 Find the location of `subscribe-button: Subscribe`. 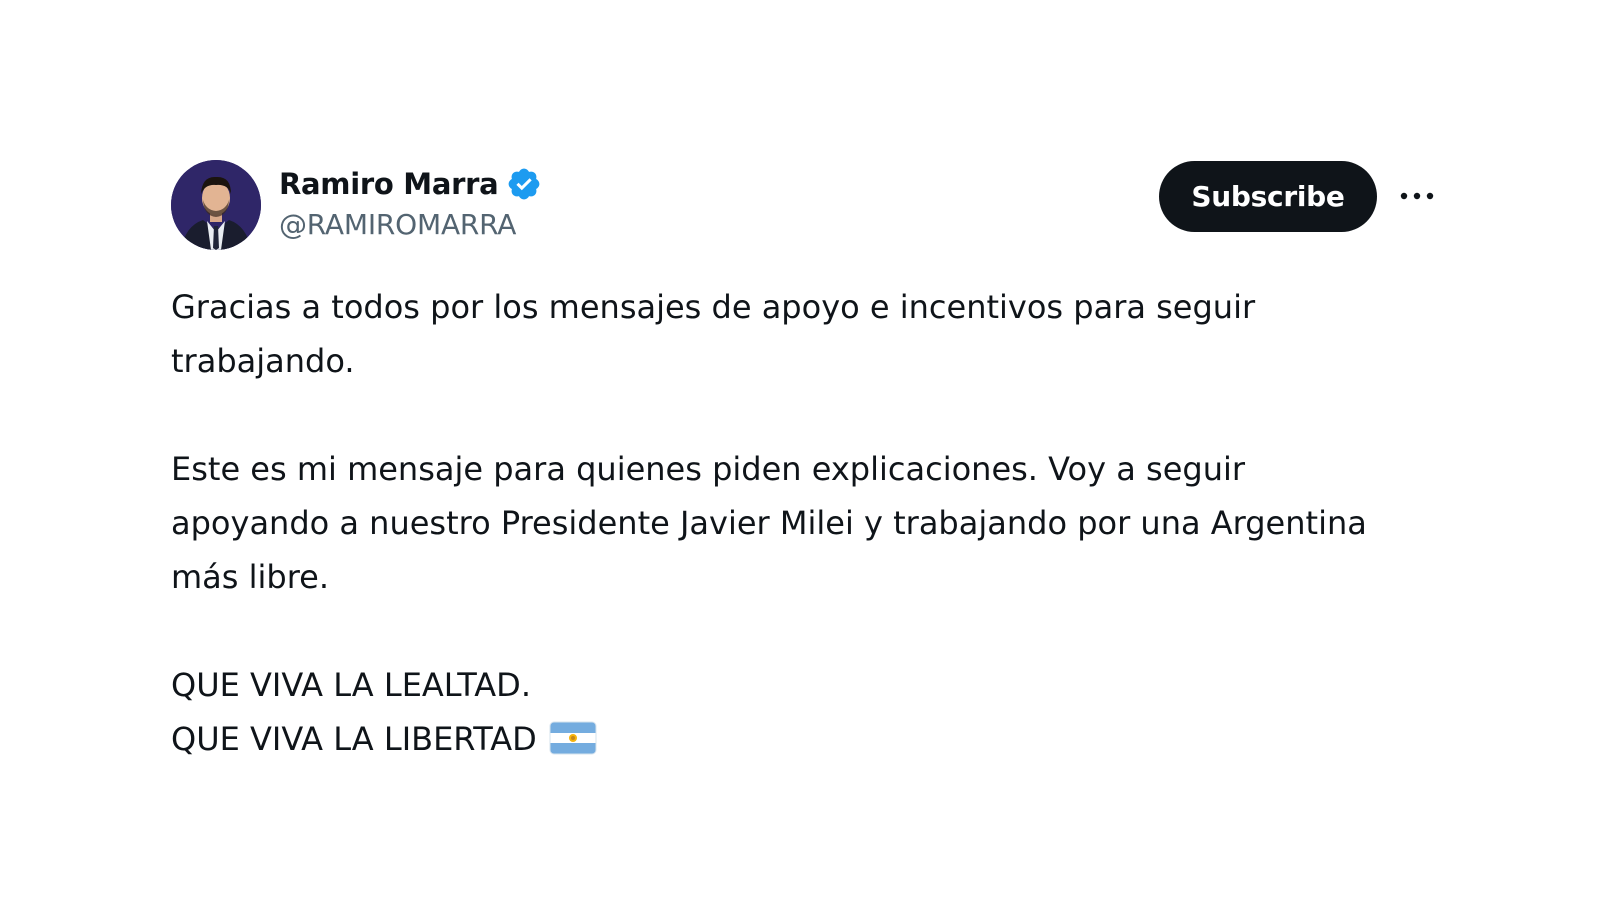

subscribe-button: Subscribe is located at coordinates (1268, 196).